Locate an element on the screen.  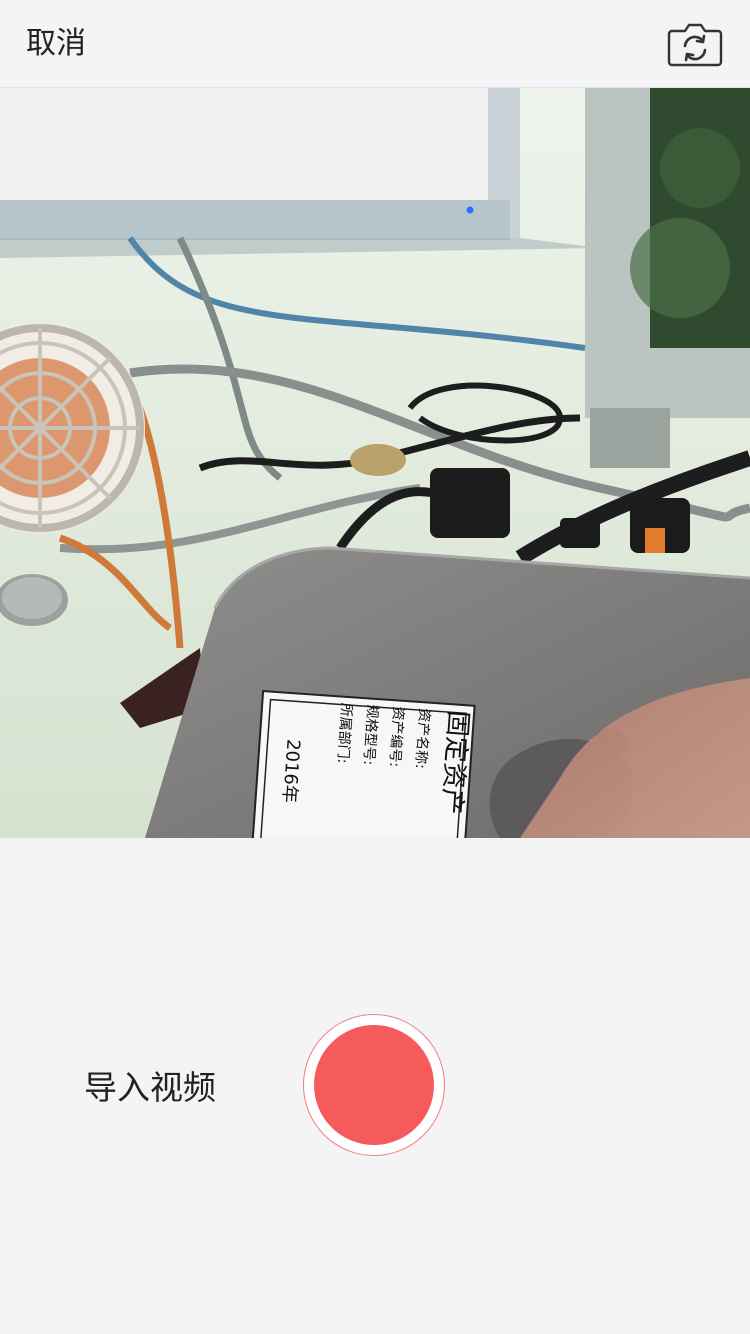
cancel-button: 取消 is located at coordinates (56, 44).